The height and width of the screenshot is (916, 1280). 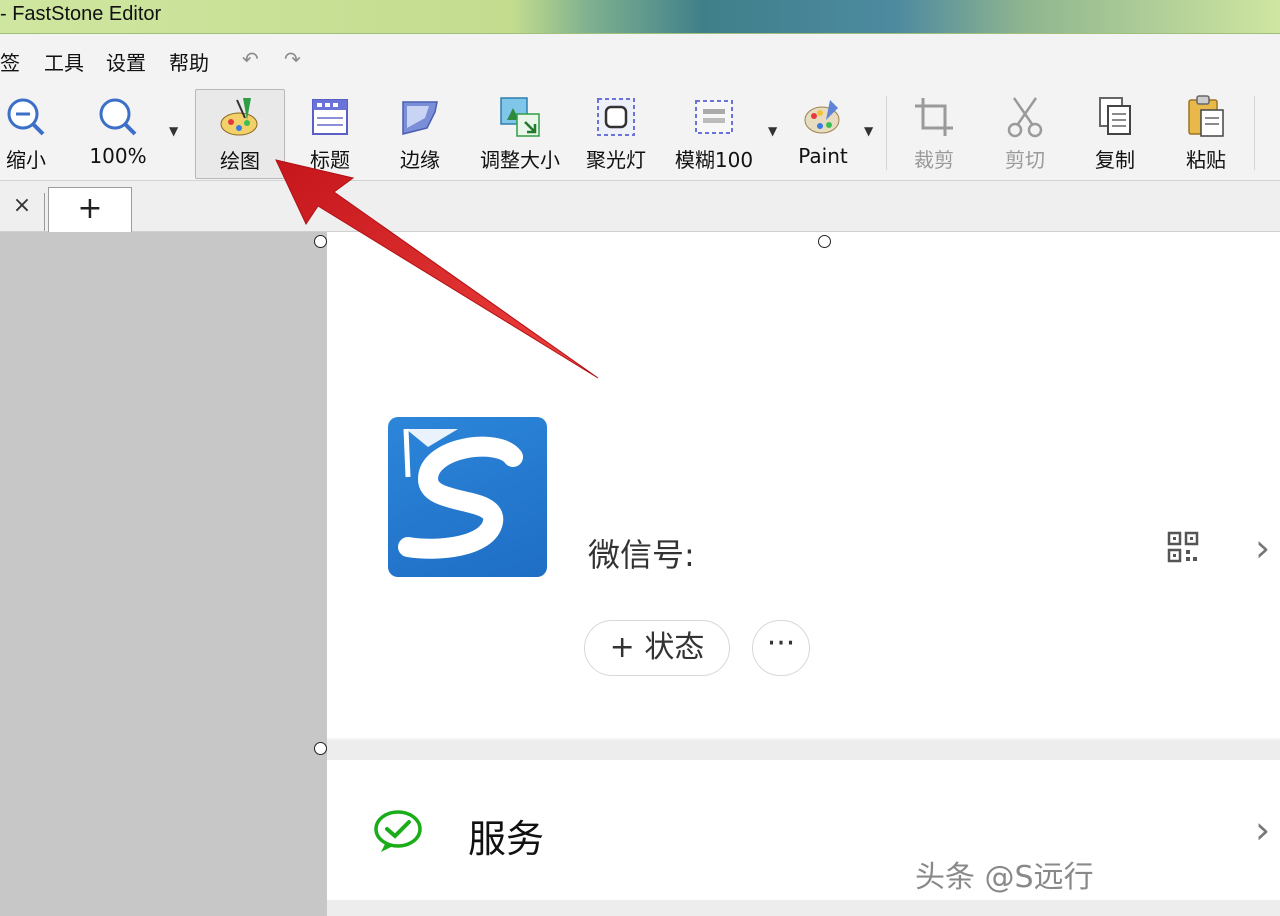 What do you see at coordinates (460, 493) in the screenshot?
I see `s-logo-icon` at bounding box center [460, 493].